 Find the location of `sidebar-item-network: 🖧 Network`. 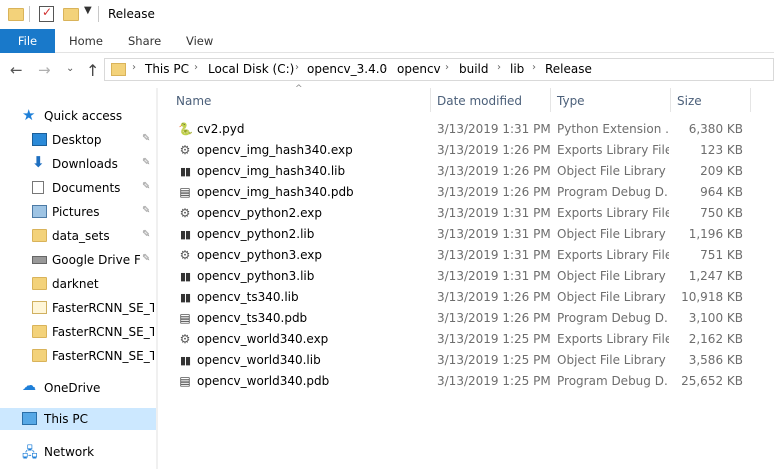

sidebar-item-network: 🖧 Network is located at coordinates (78, 452).